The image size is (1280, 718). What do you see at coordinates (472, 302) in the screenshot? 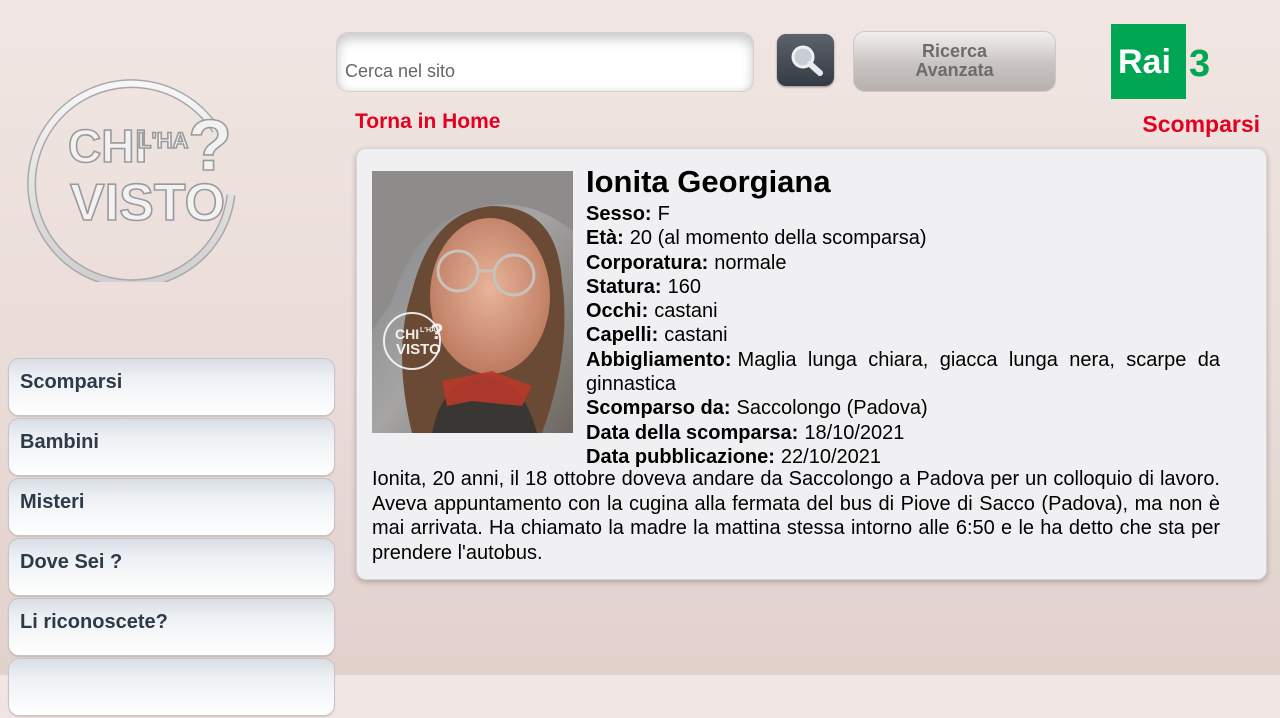
I see `person-photo: CHI L'HA VISTO ?` at bounding box center [472, 302].